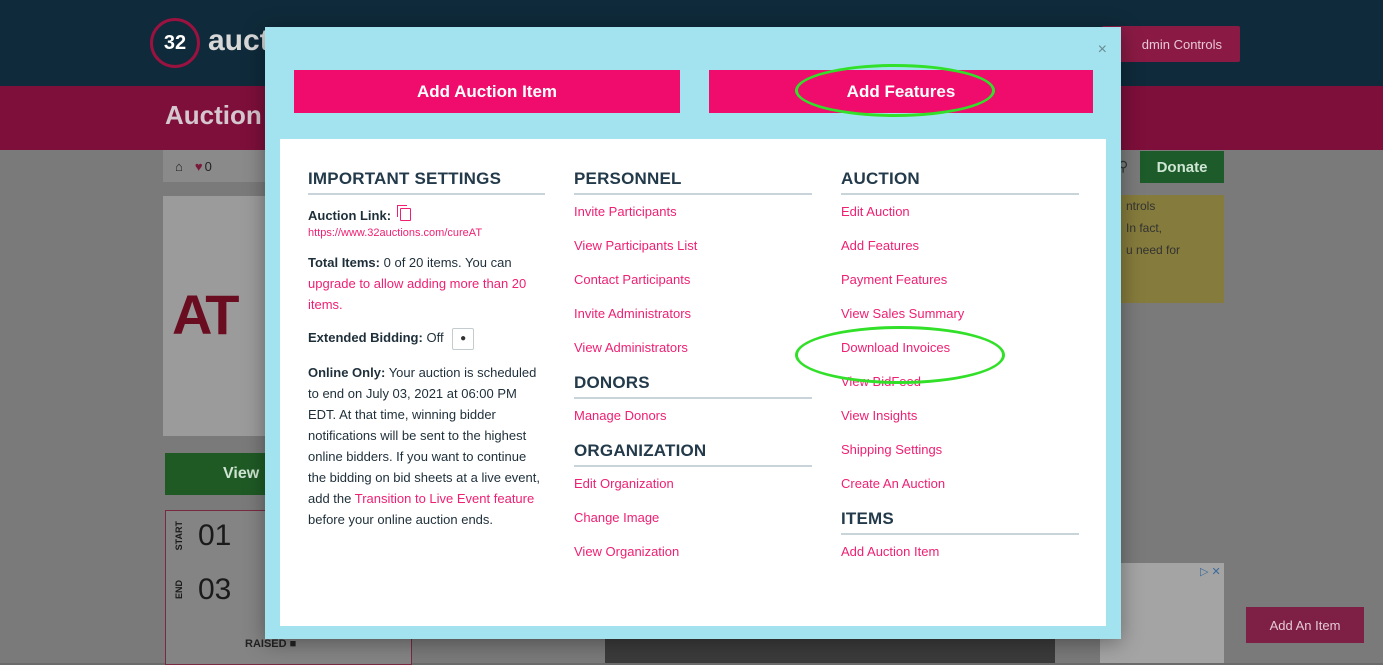  What do you see at coordinates (271, 644) in the screenshot?
I see `raised-label: RAISED ■` at bounding box center [271, 644].